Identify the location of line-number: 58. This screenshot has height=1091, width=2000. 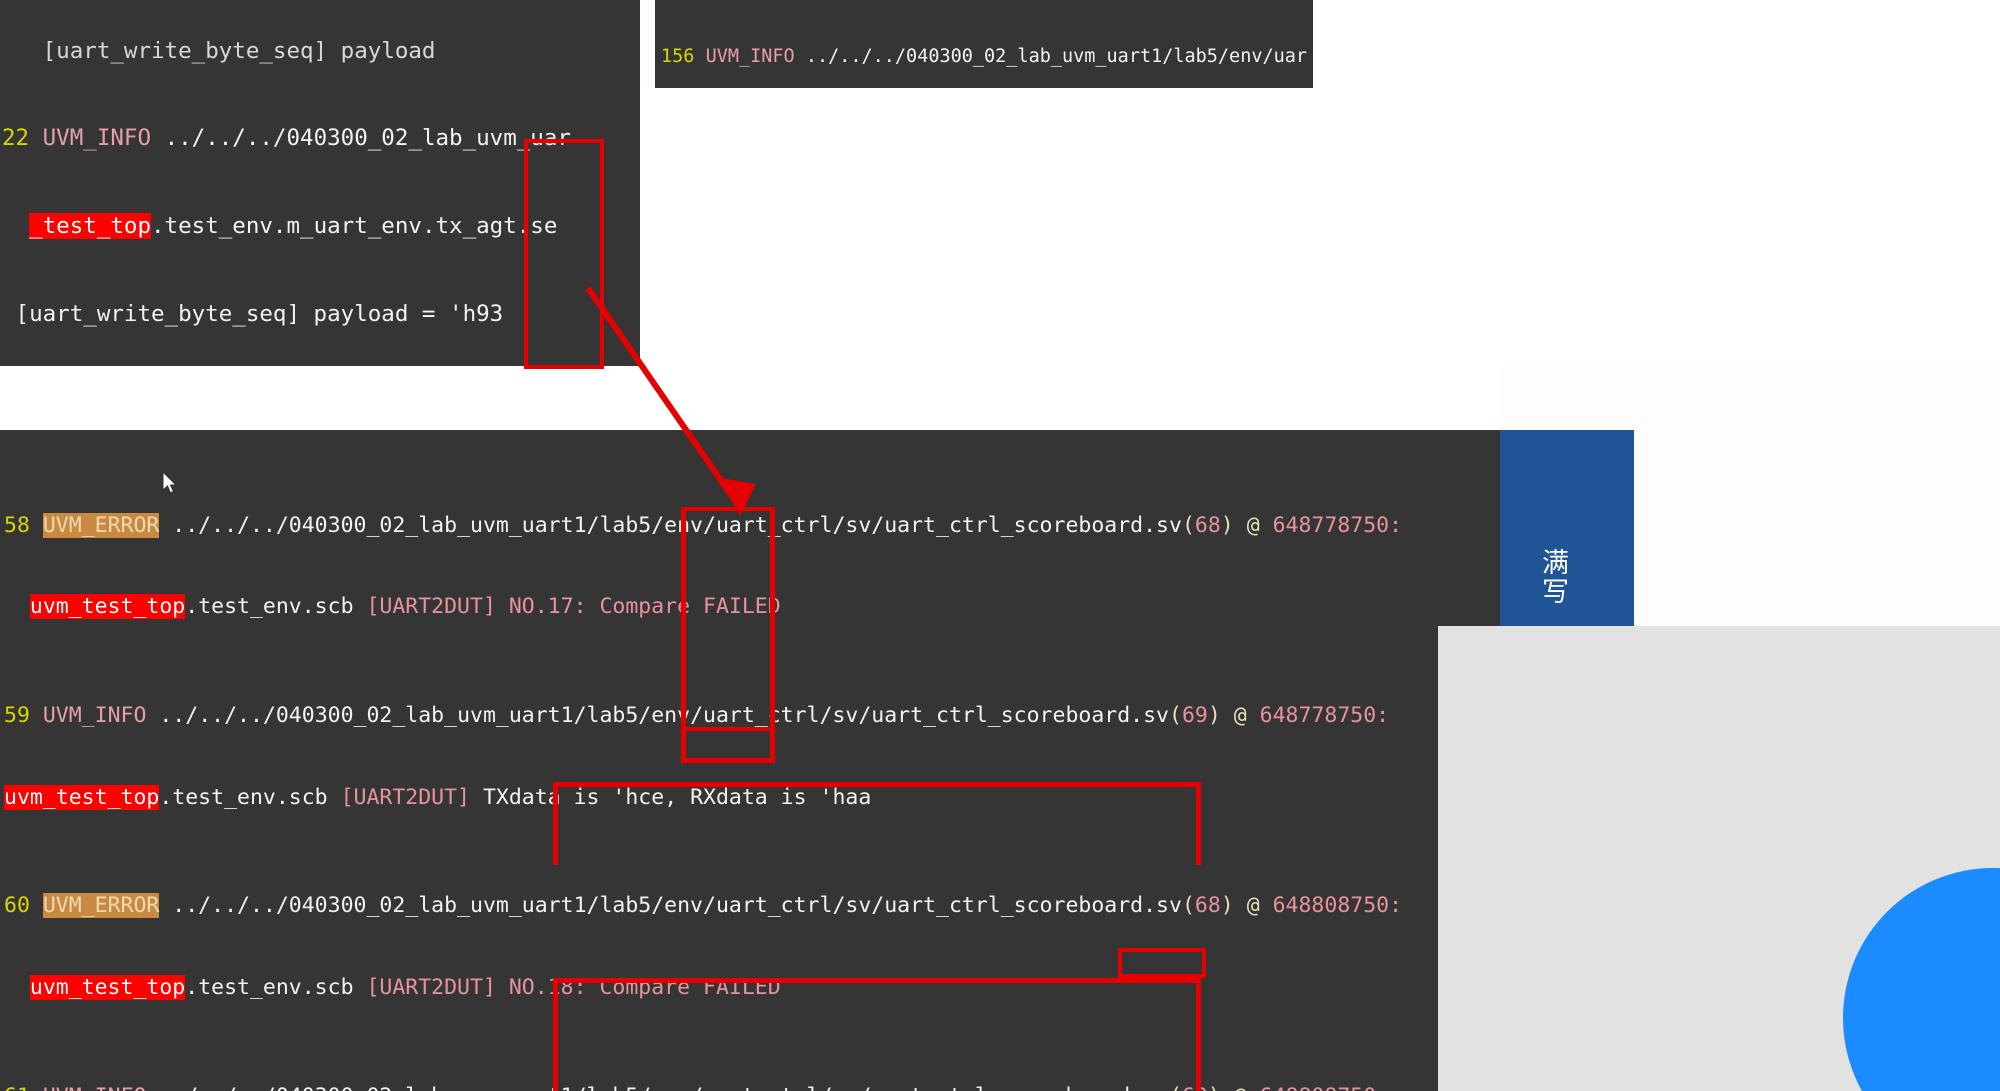
(17, 525).